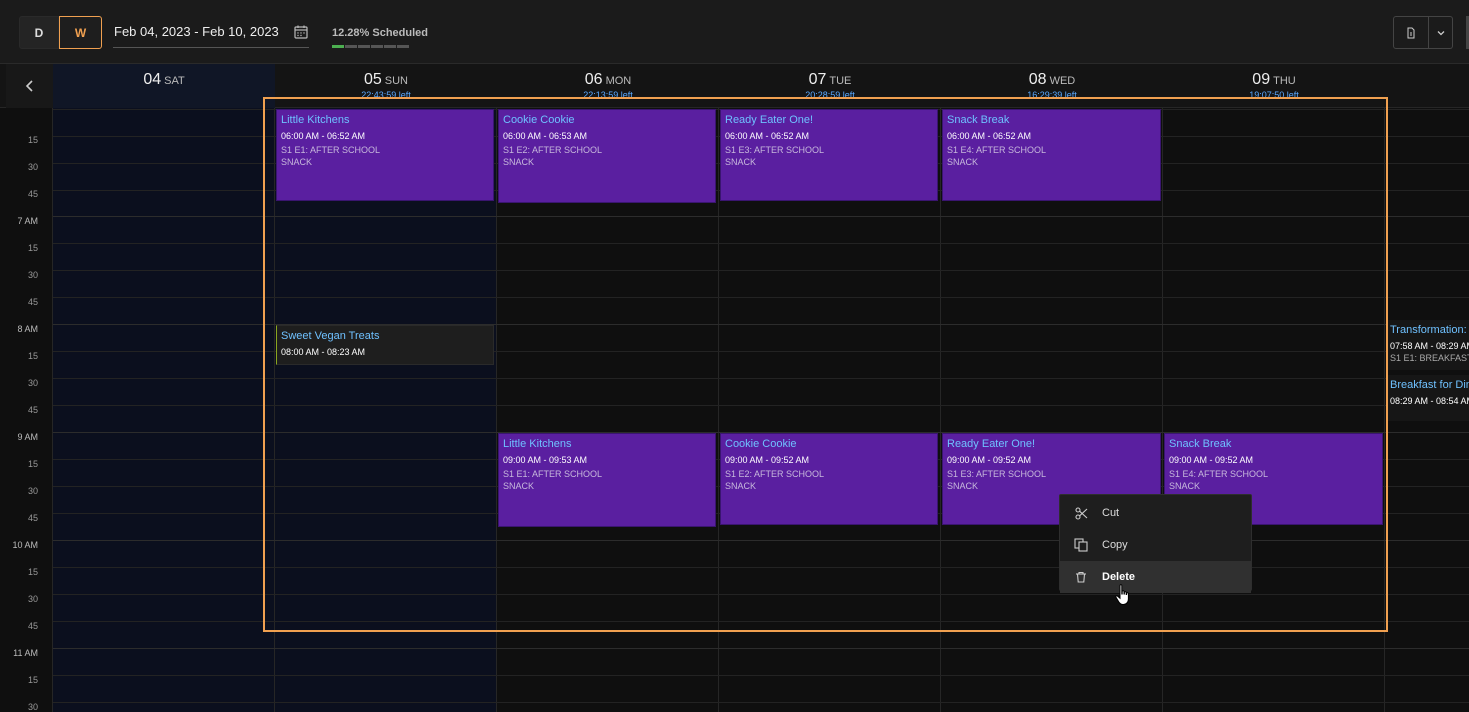  What do you see at coordinates (1155, 577) in the screenshot?
I see `menu-item-delete: Delete` at bounding box center [1155, 577].